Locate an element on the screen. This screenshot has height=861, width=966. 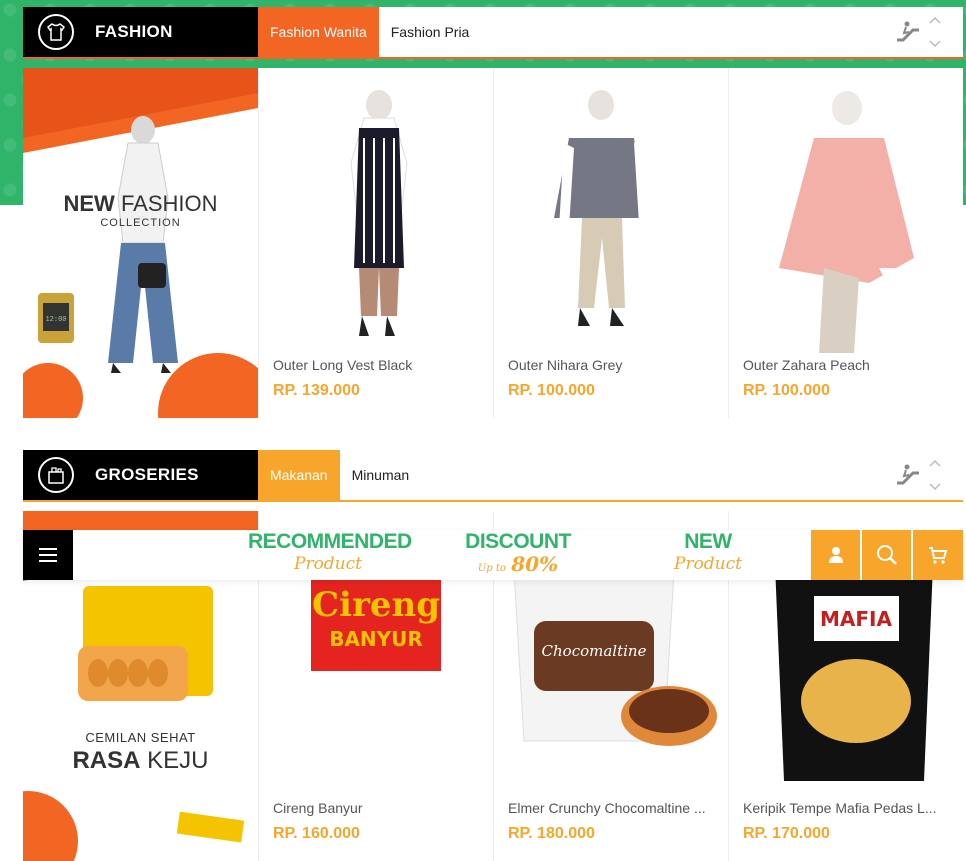
cart-icon is located at coordinates (938, 555).